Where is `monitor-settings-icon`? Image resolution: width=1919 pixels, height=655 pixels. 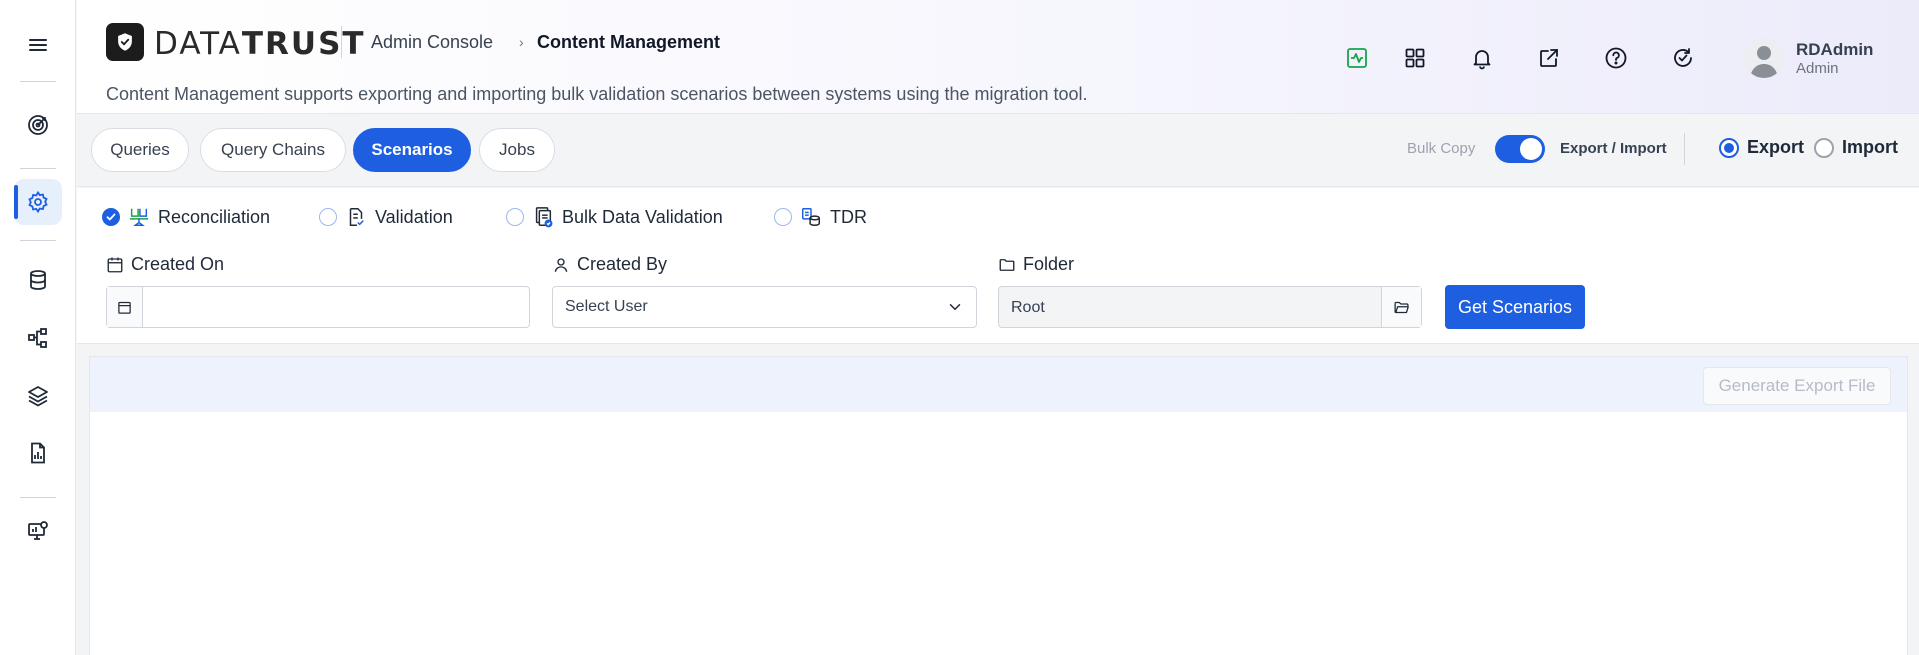
monitor-settings-icon is located at coordinates (38, 530).